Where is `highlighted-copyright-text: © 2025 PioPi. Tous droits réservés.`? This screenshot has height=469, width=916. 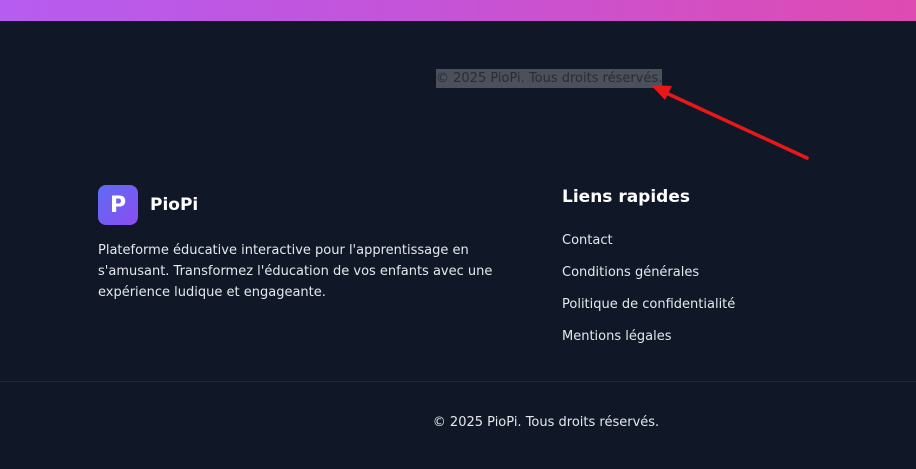 highlighted-copyright-text: © 2025 PioPi. Tous droits réservés. is located at coordinates (549, 78).